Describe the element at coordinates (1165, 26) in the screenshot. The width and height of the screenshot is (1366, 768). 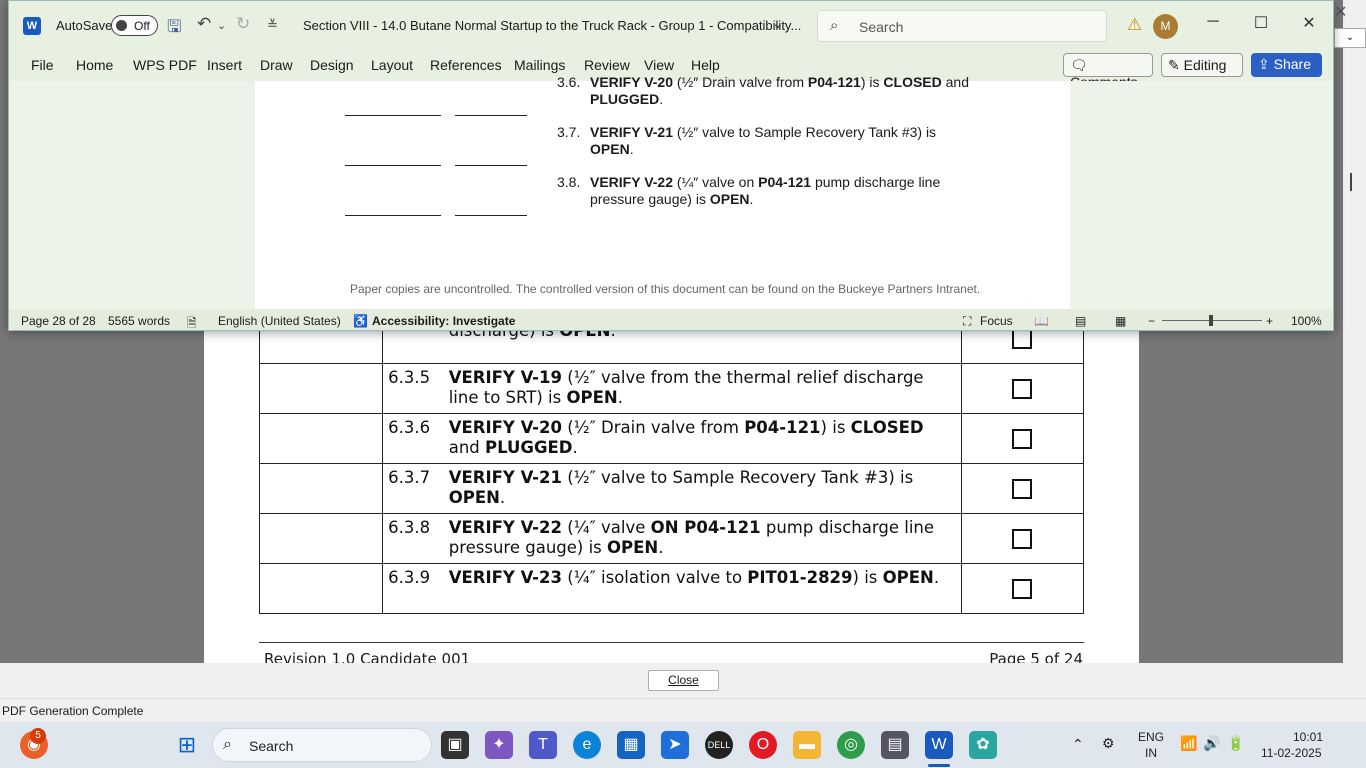
I see `avatar: M` at that location.